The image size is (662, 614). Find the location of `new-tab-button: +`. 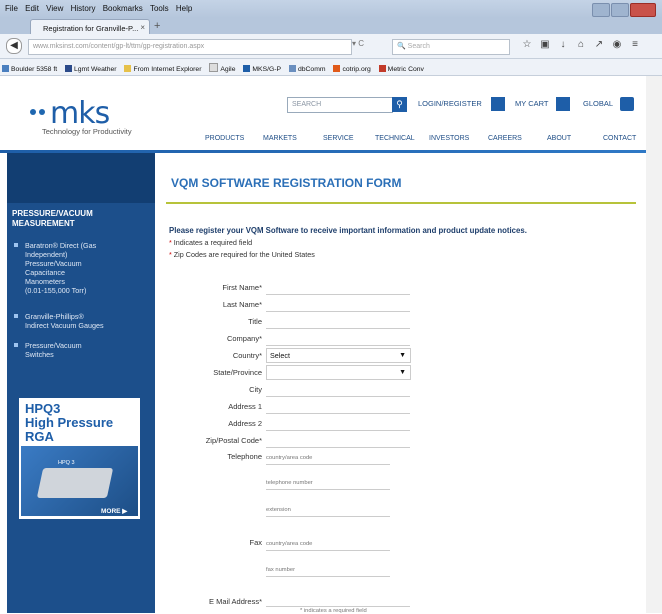

new-tab-button: + is located at coordinates (157, 26).